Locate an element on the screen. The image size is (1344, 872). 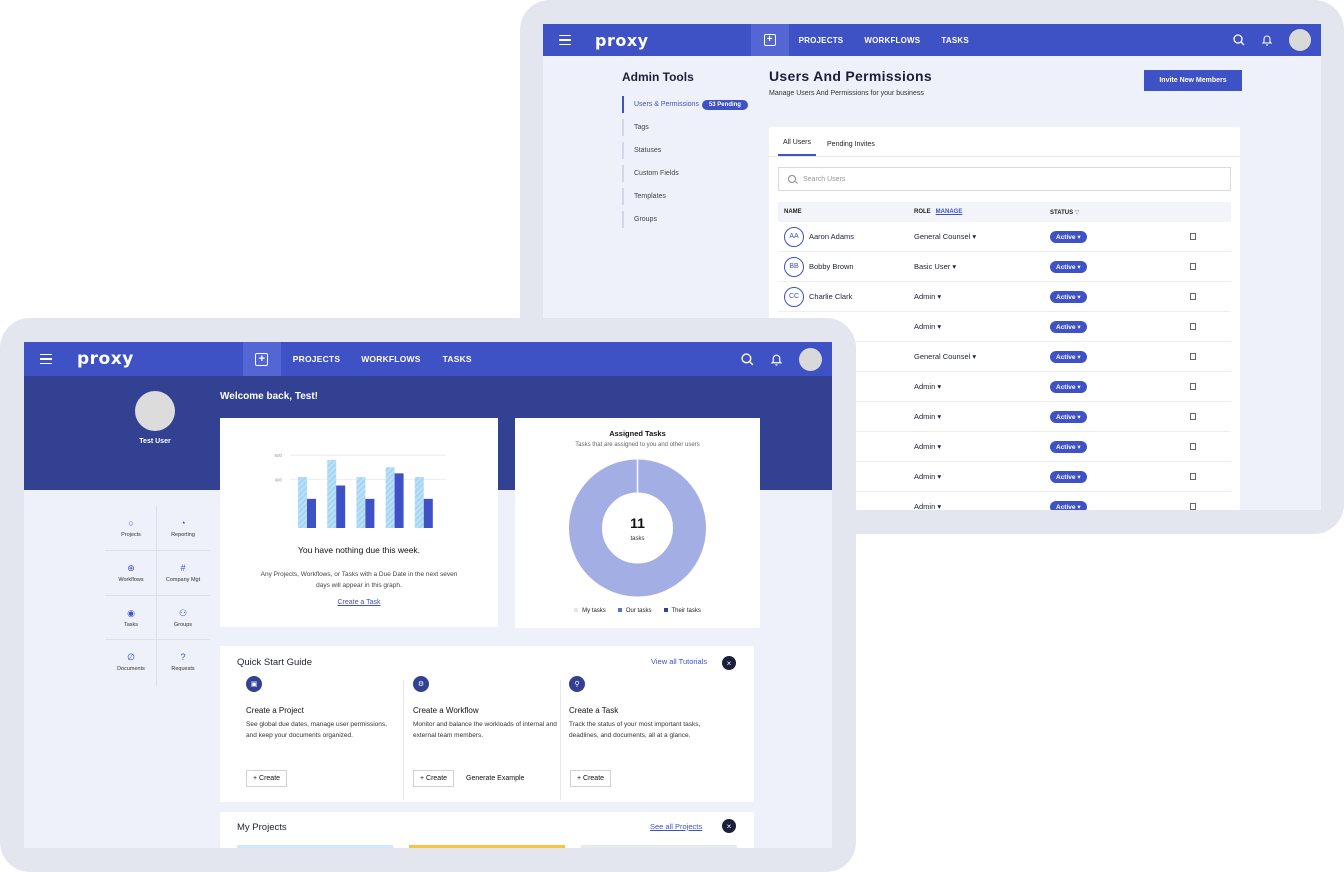
user-name-cell: AA Aaron Adams is located at coordinates (846, 236).